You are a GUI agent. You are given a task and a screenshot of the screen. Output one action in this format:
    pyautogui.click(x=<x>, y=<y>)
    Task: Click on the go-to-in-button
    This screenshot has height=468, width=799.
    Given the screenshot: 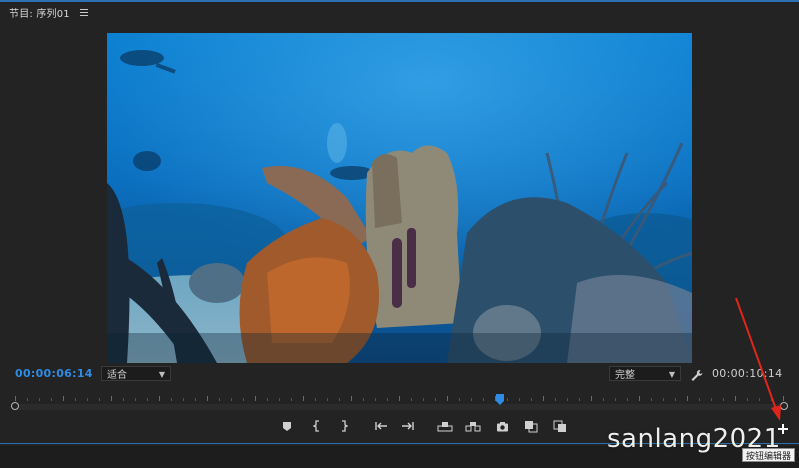 What is the action you would take?
    pyautogui.click(x=381, y=426)
    